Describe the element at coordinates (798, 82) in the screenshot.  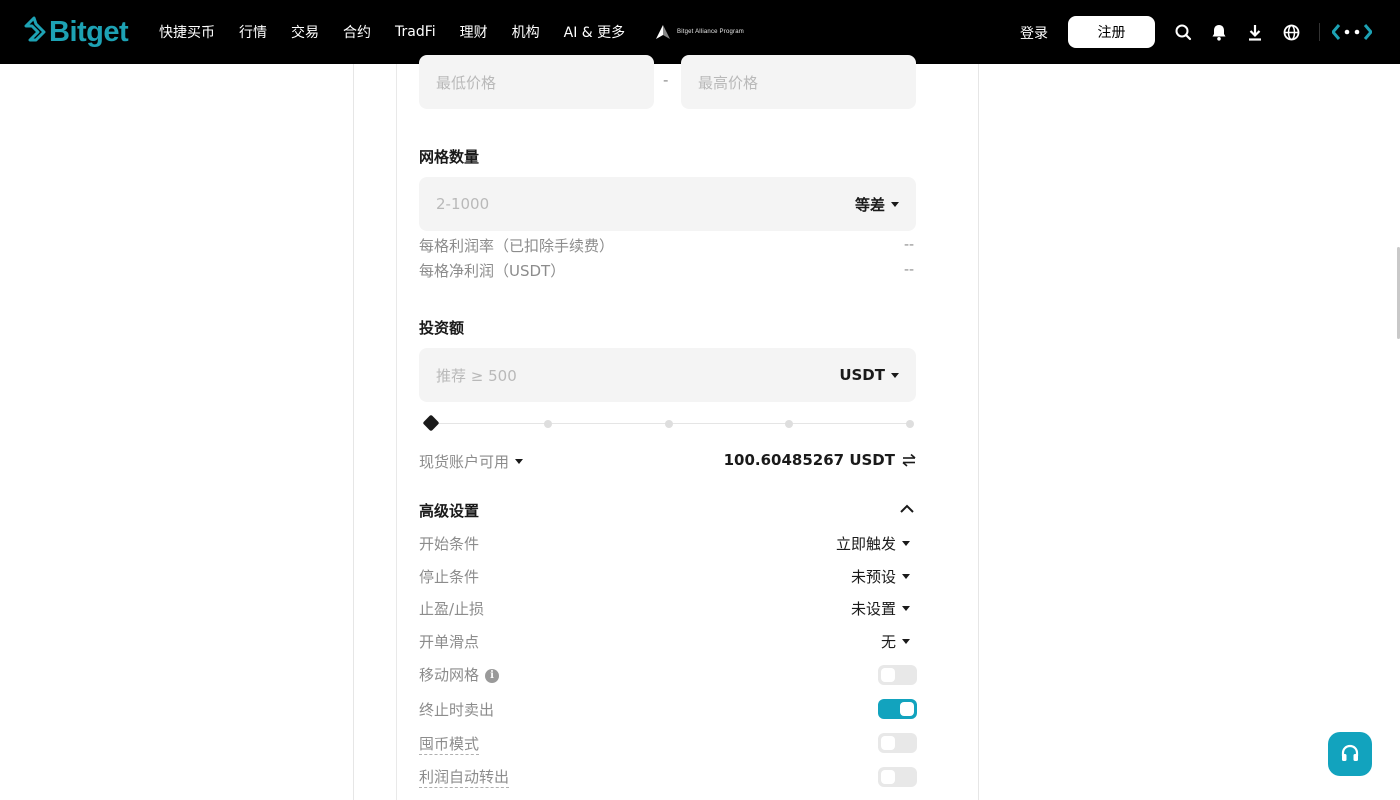
I see `max-price-input: 最高价格` at that location.